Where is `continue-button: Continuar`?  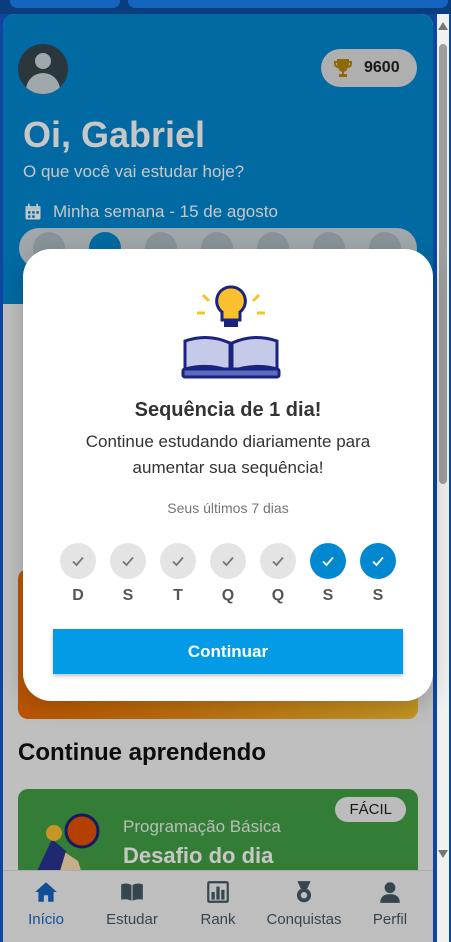
continue-button: Continuar is located at coordinates (228, 651).